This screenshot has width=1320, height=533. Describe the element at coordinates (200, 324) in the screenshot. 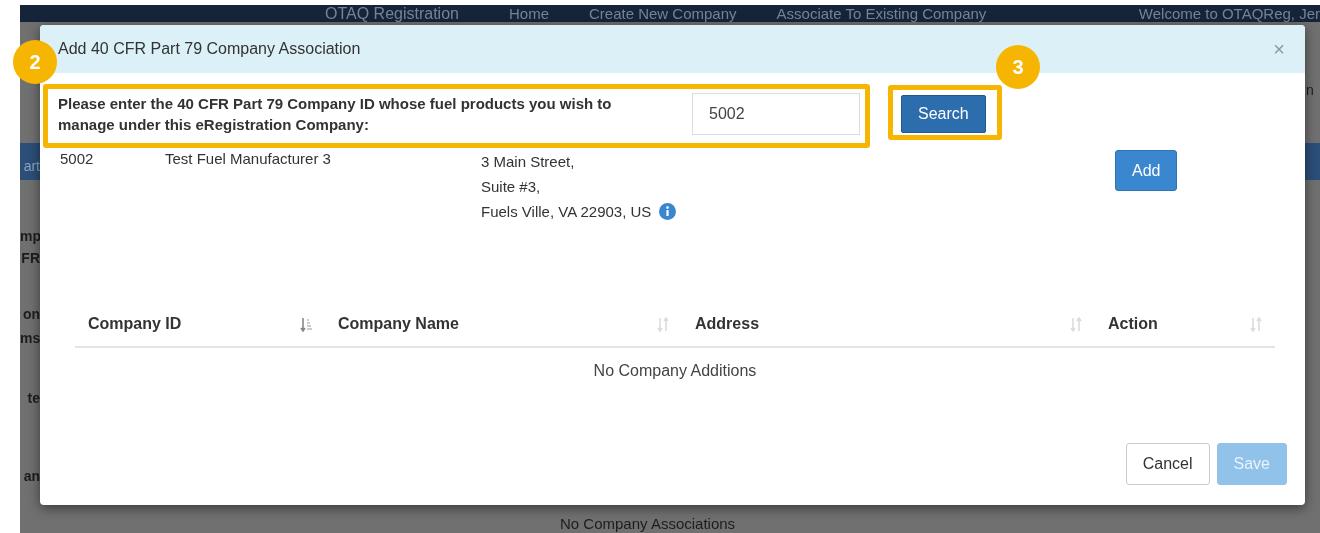

I see `column-header: Company ID` at that location.